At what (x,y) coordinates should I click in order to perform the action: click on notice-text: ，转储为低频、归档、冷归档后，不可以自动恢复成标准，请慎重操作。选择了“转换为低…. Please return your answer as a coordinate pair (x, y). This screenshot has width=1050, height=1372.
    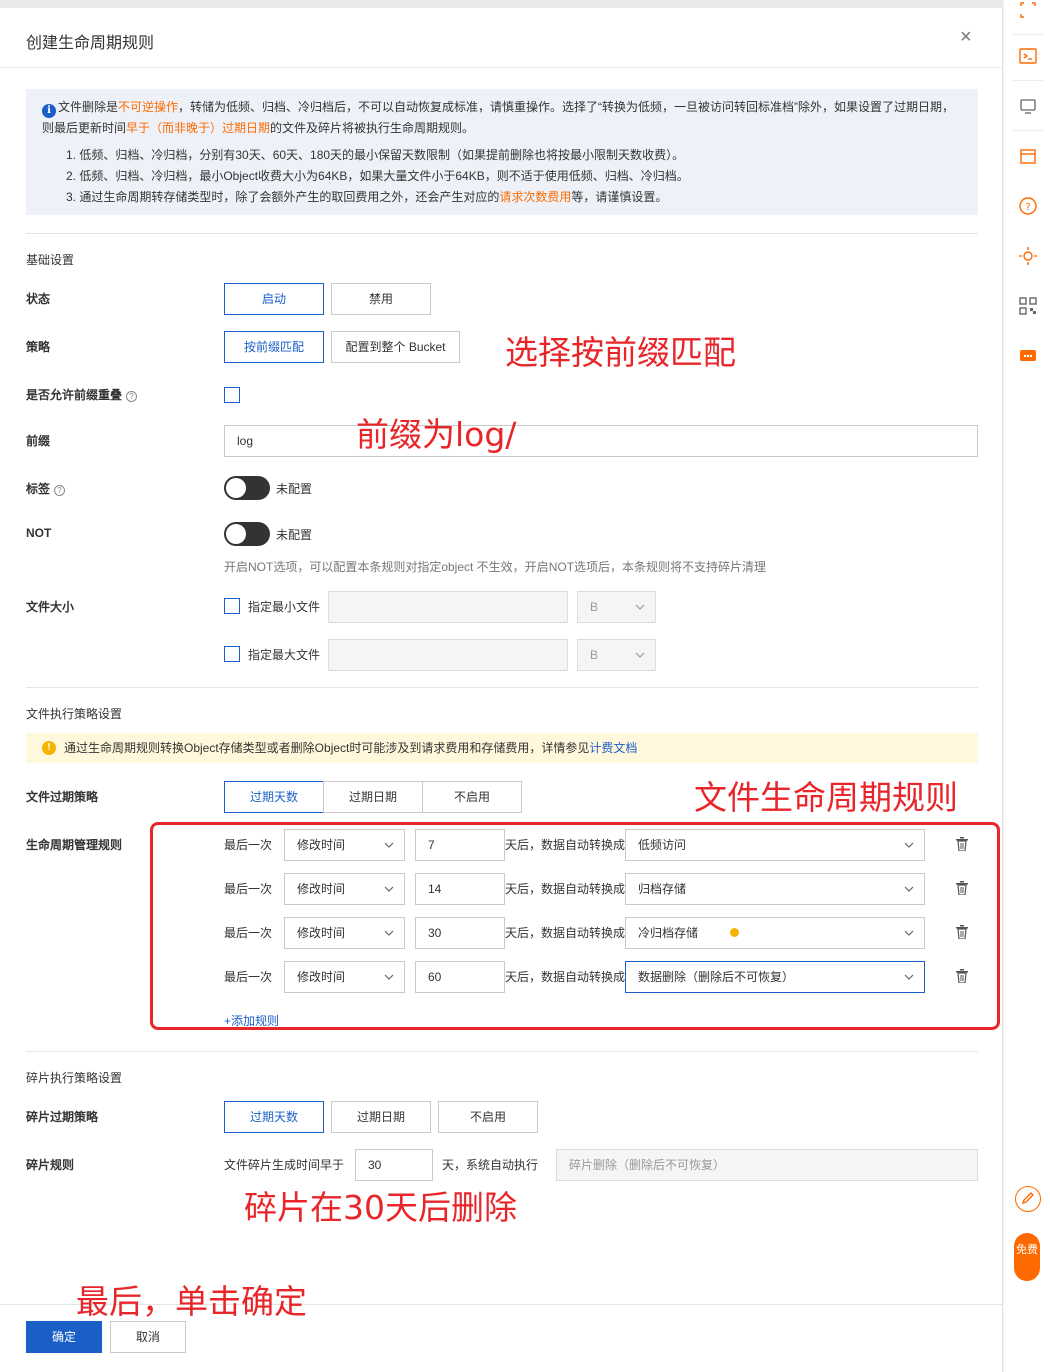
    Looking at the image, I should click on (566, 107).